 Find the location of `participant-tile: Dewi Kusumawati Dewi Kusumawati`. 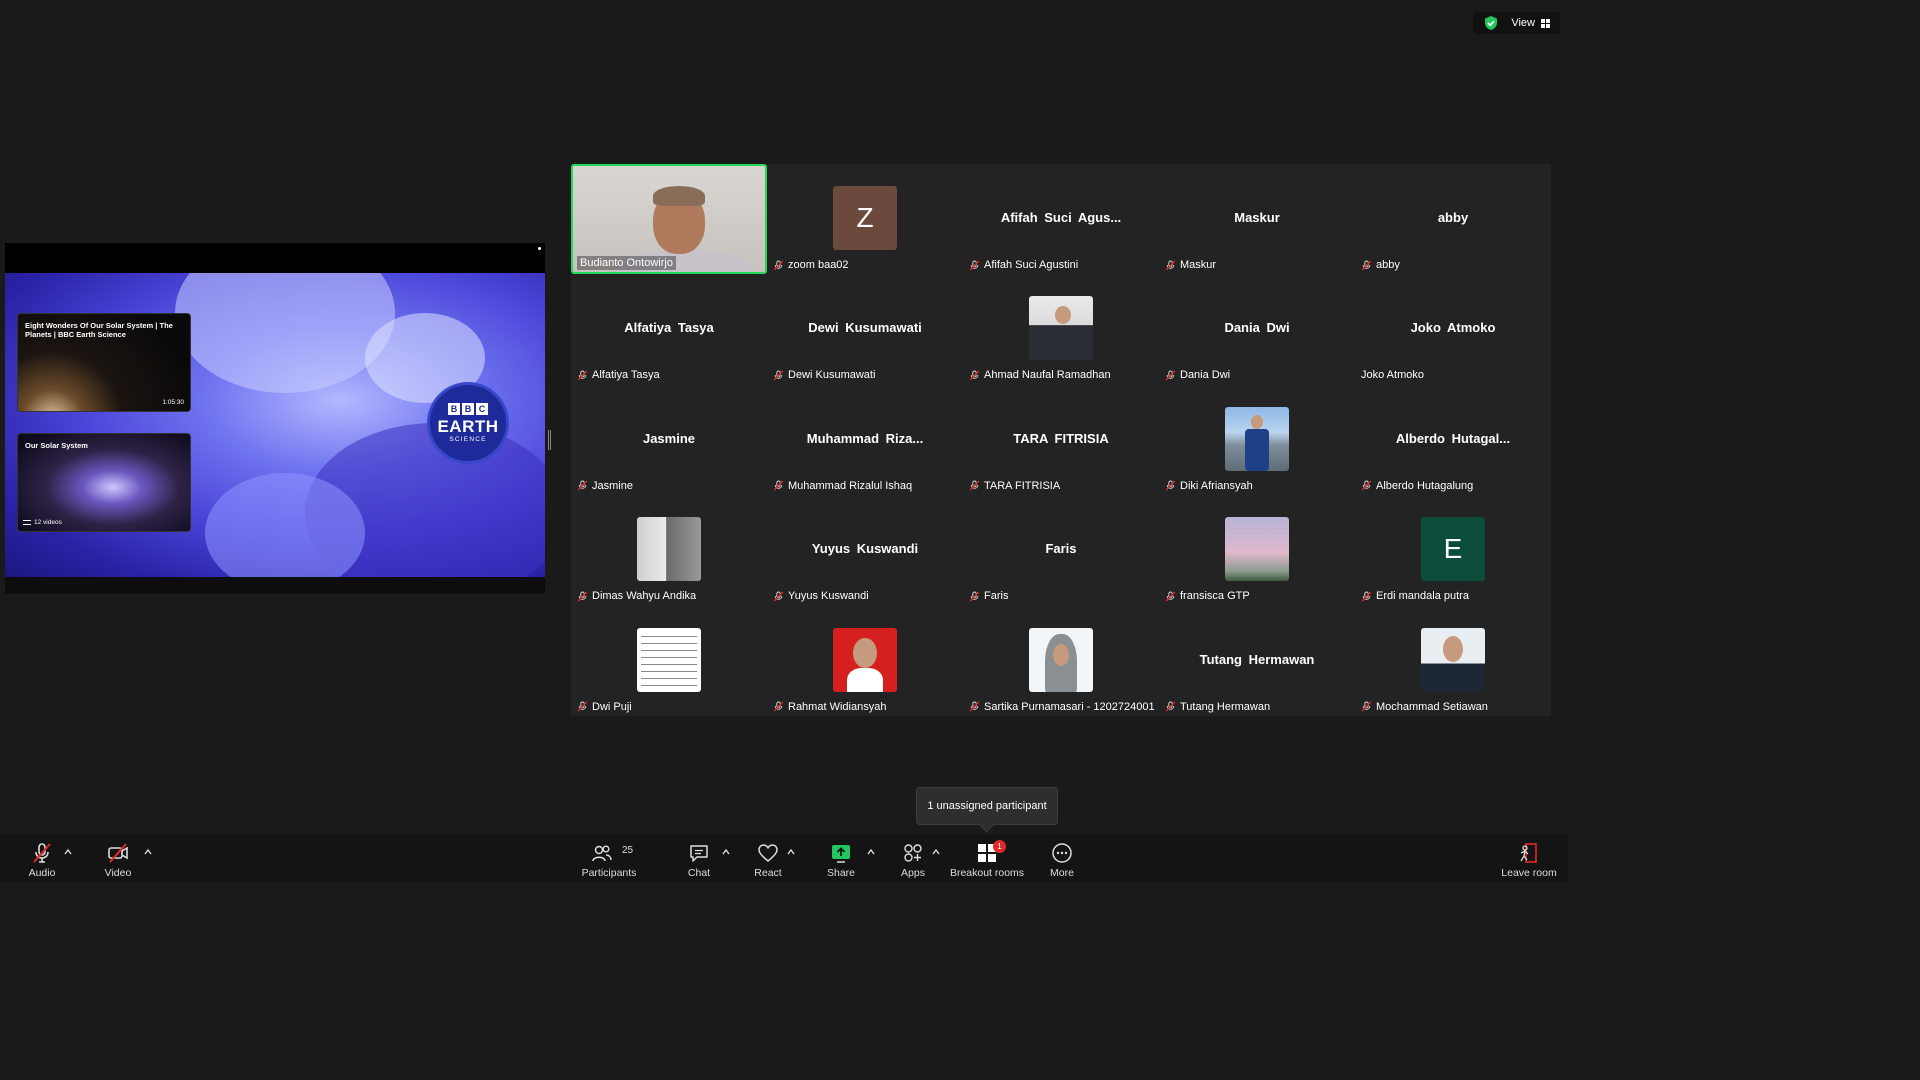

participant-tile: Dewi Kusumawati Dewi Kusumawati is located at coordinates (865, 329).